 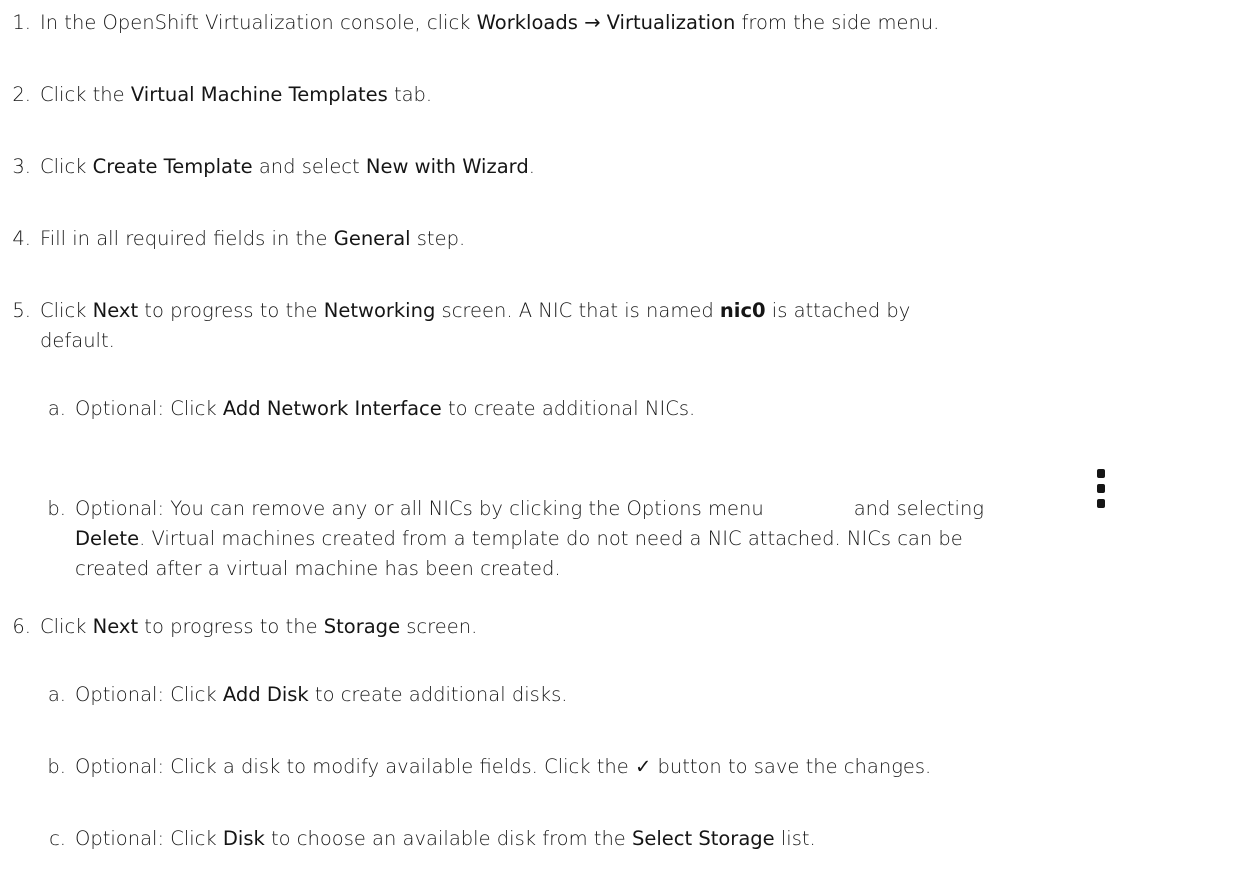 What do you see at coordinates (1101, 489) in the screenshot?
I see `kebab-vertical-icon` at bounding box center [1101, 489].